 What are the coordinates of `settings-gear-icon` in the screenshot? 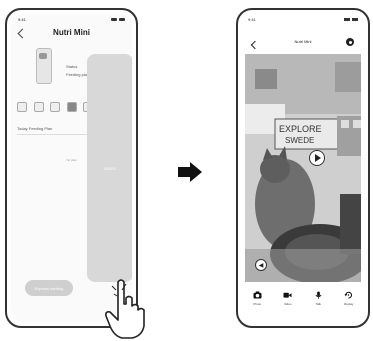 It's located at (350, 42).